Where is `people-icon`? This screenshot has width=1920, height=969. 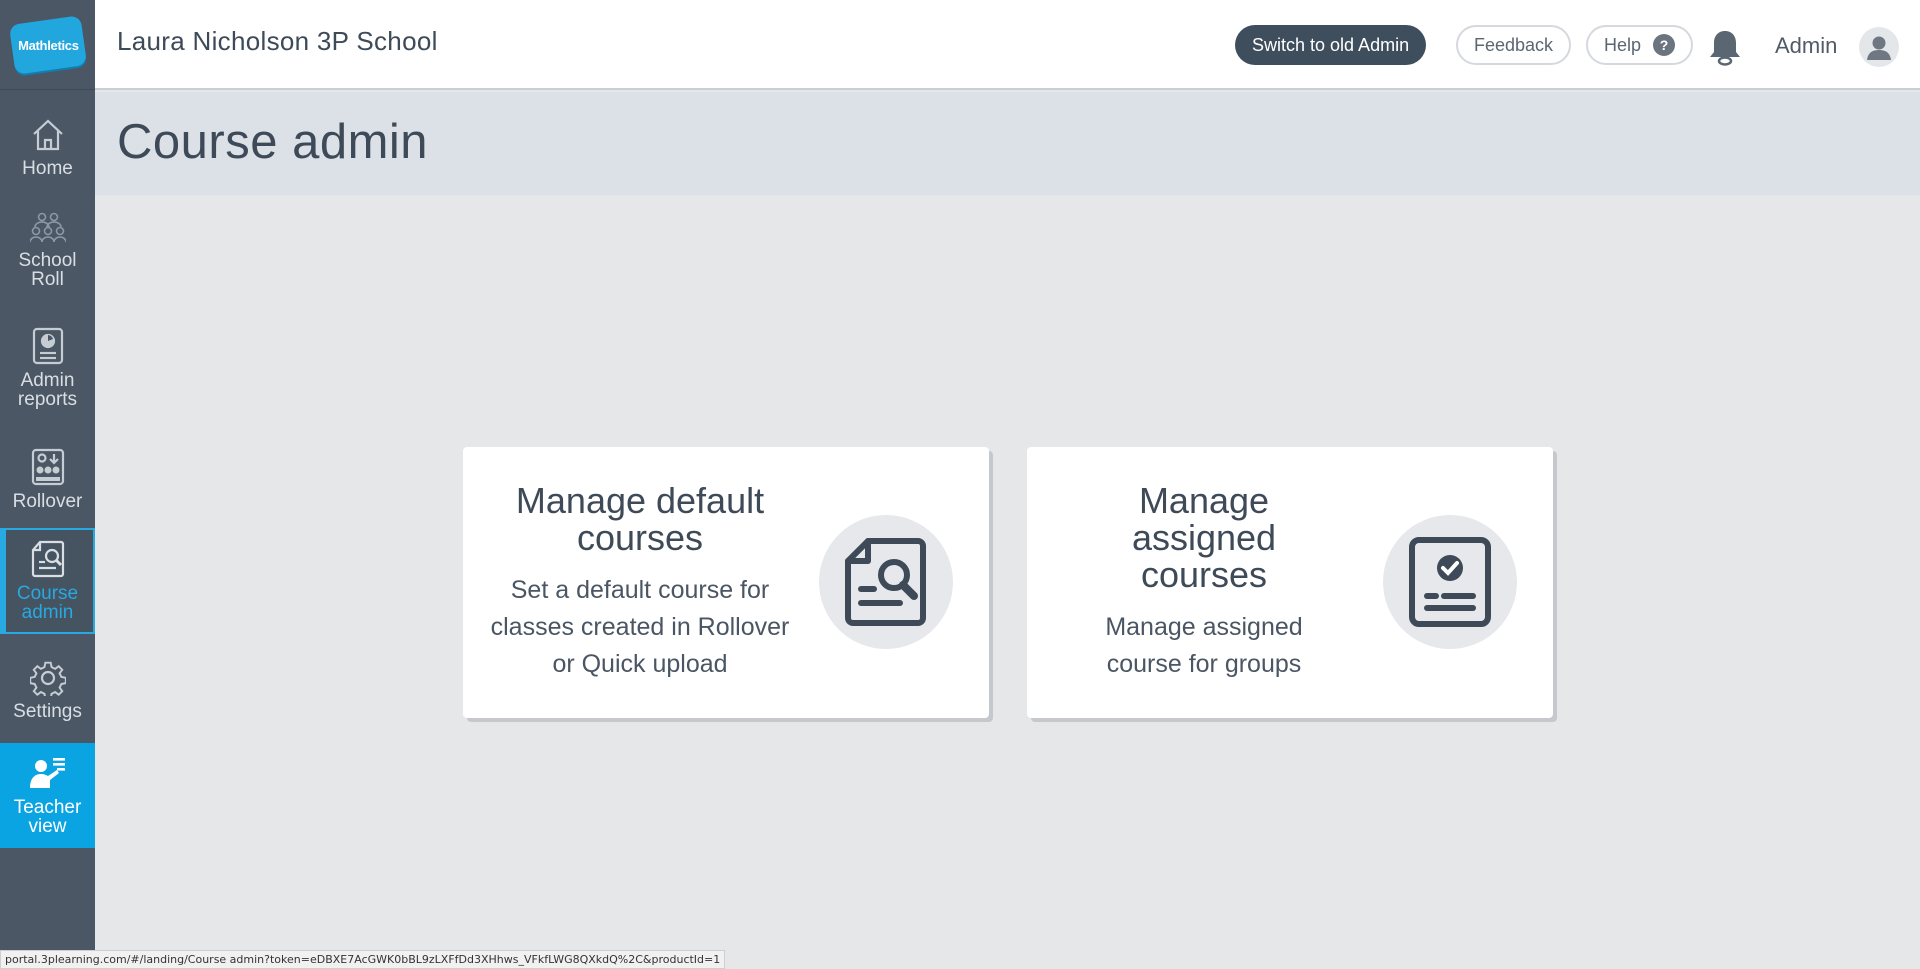 people-icon is located at coordinates (47, 227).